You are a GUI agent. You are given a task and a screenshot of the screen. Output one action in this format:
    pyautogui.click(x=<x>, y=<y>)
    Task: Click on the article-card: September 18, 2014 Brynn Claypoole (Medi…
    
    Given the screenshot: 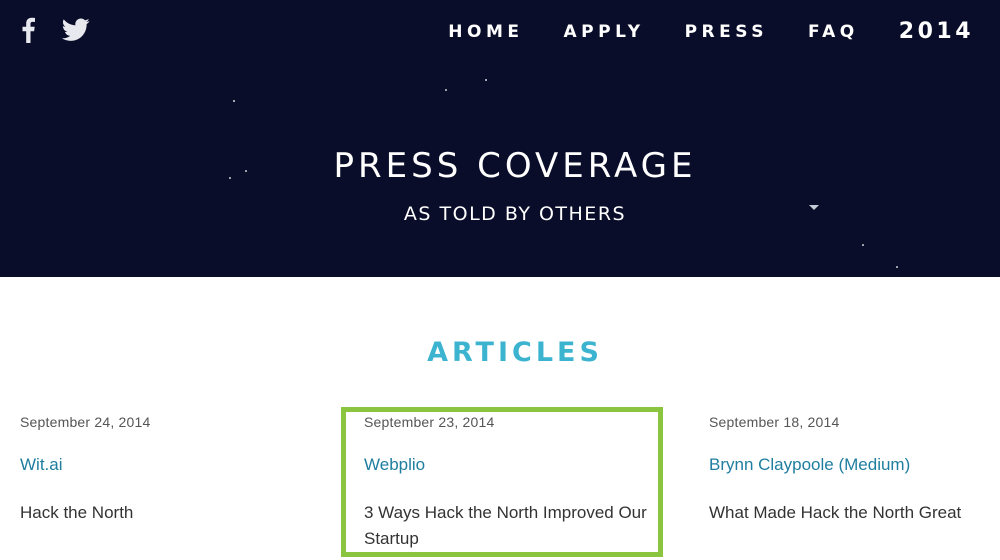 What is the action you would take?
    pyautogui.click(x=854, y=470)
    